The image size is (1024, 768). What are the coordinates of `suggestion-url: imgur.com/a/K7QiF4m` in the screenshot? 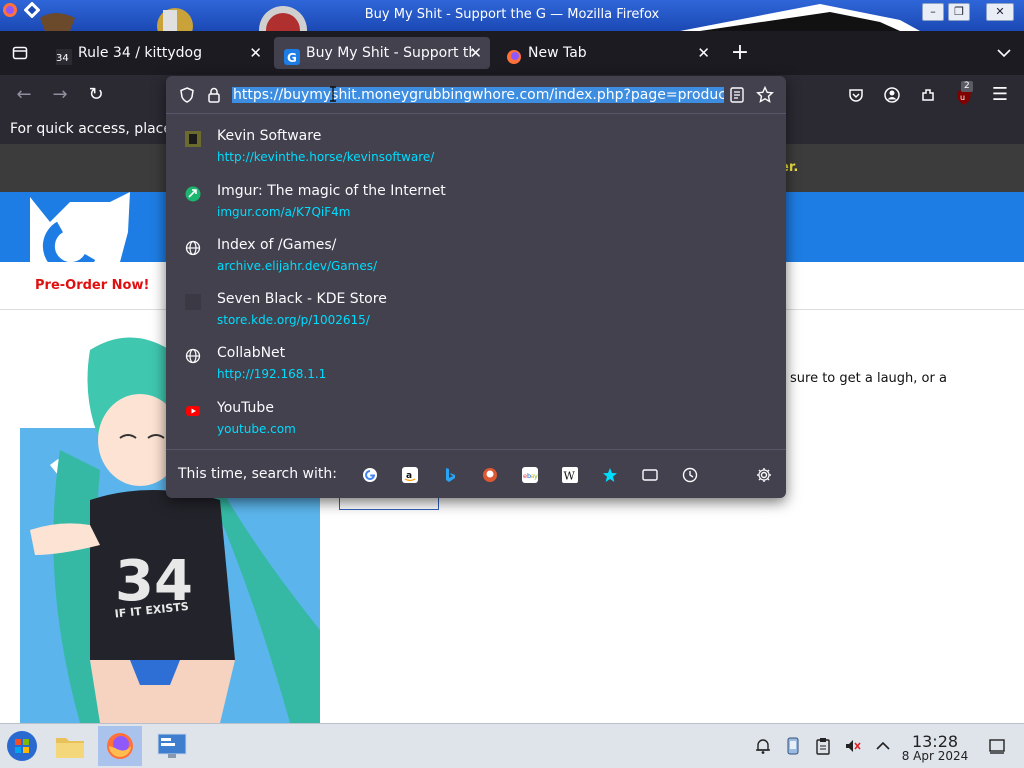 It's located at (284, 212).